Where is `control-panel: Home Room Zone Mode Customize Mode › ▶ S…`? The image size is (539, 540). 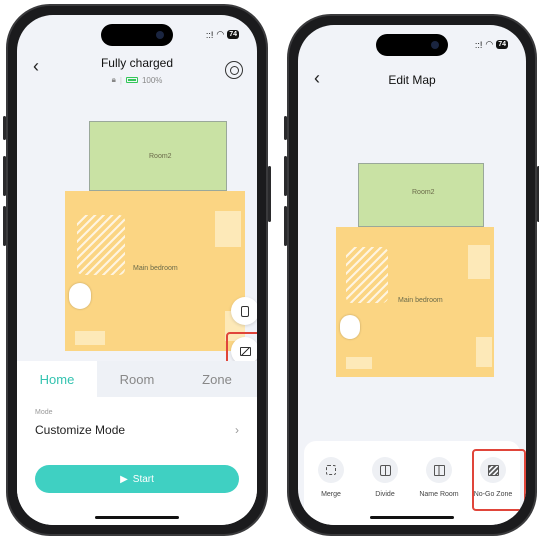 control-panel: Home Room Zone Mode Customize Mode › ▶ S… is located at coordinates (137, 443).